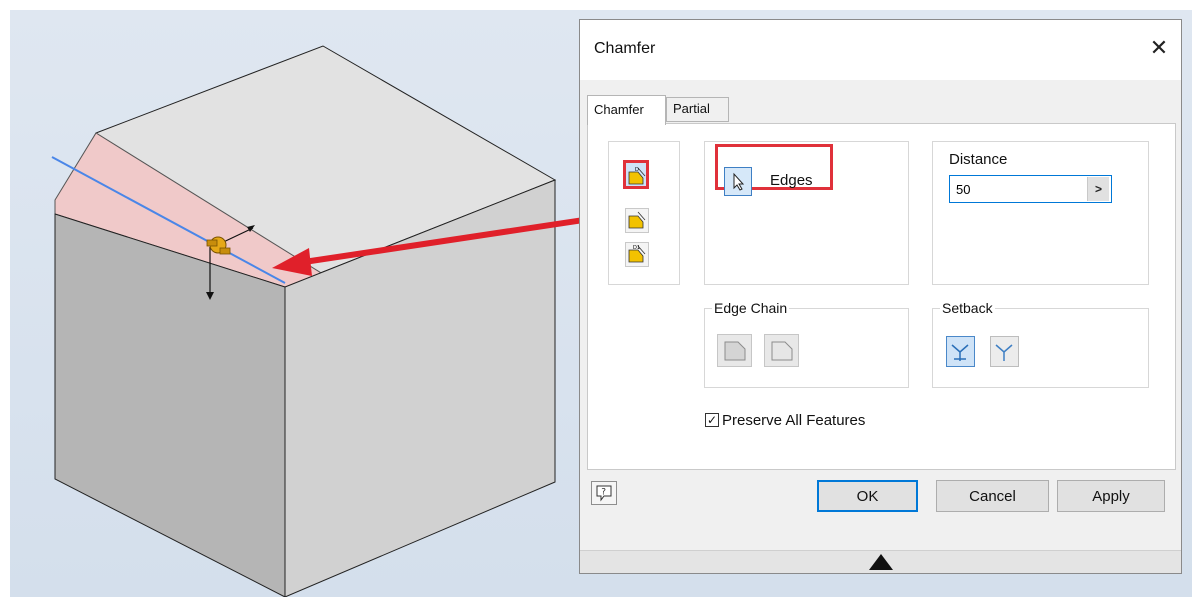 This screenshot has height=597, width=1192. What do you see at coordinates (1111, 496) in the screenshot?
I see `apply-button: Apply` at bounding box center [1111, 496].